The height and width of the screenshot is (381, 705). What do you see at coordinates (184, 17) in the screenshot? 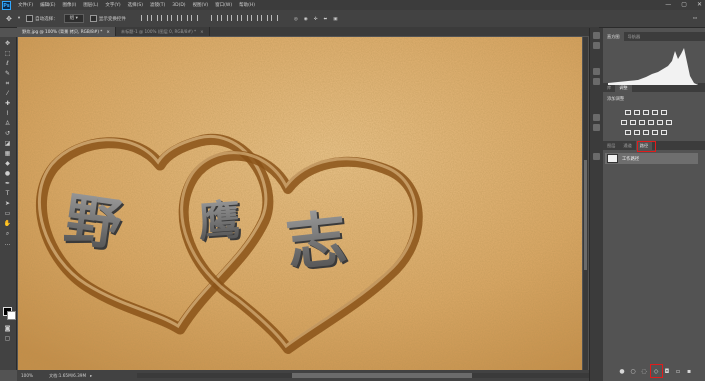
I see `align-hcenter-icon` at bounding box center [184, 17].